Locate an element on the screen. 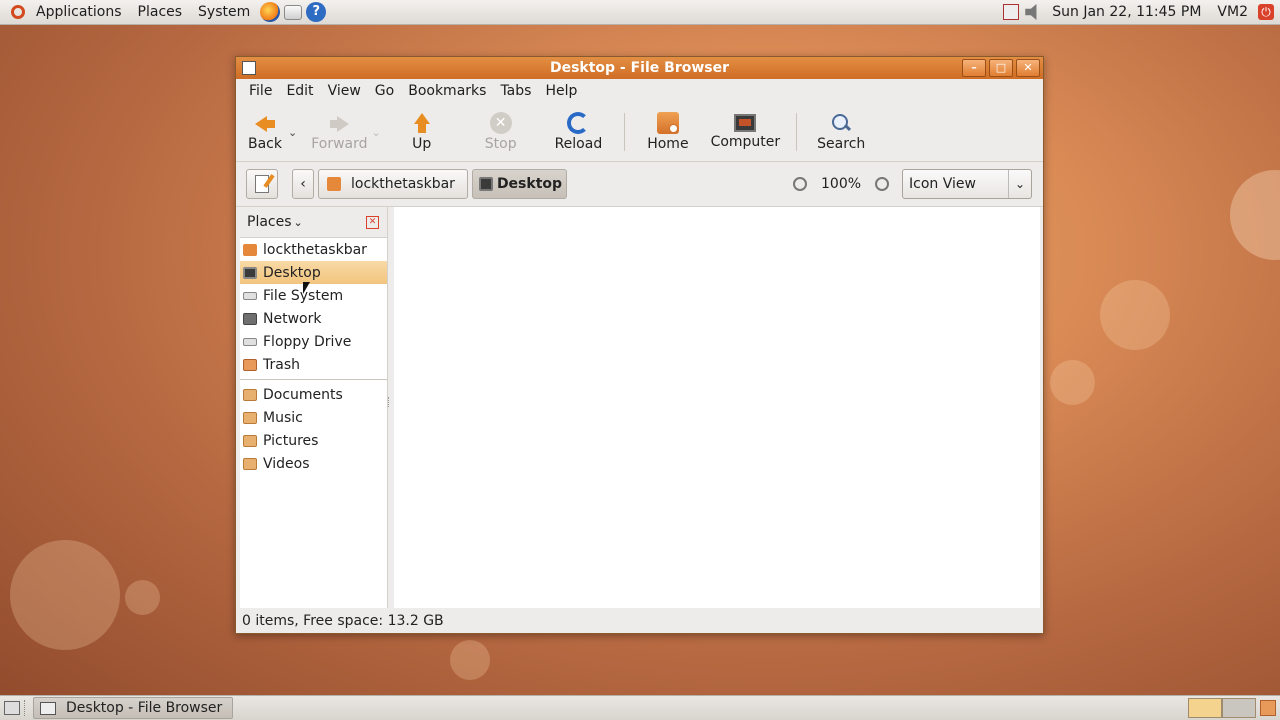 This screenshot has height=720, width=1280. menu-tabs: Tabs is located at coordinates (515, 91).